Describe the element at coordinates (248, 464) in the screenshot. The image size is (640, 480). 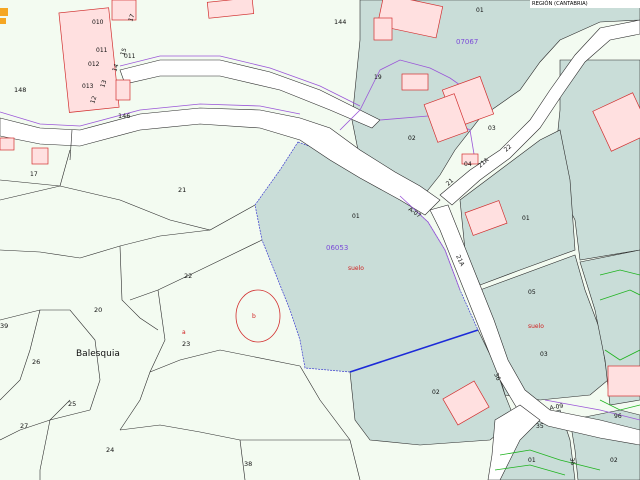
I see `label-38: 38` at that location.